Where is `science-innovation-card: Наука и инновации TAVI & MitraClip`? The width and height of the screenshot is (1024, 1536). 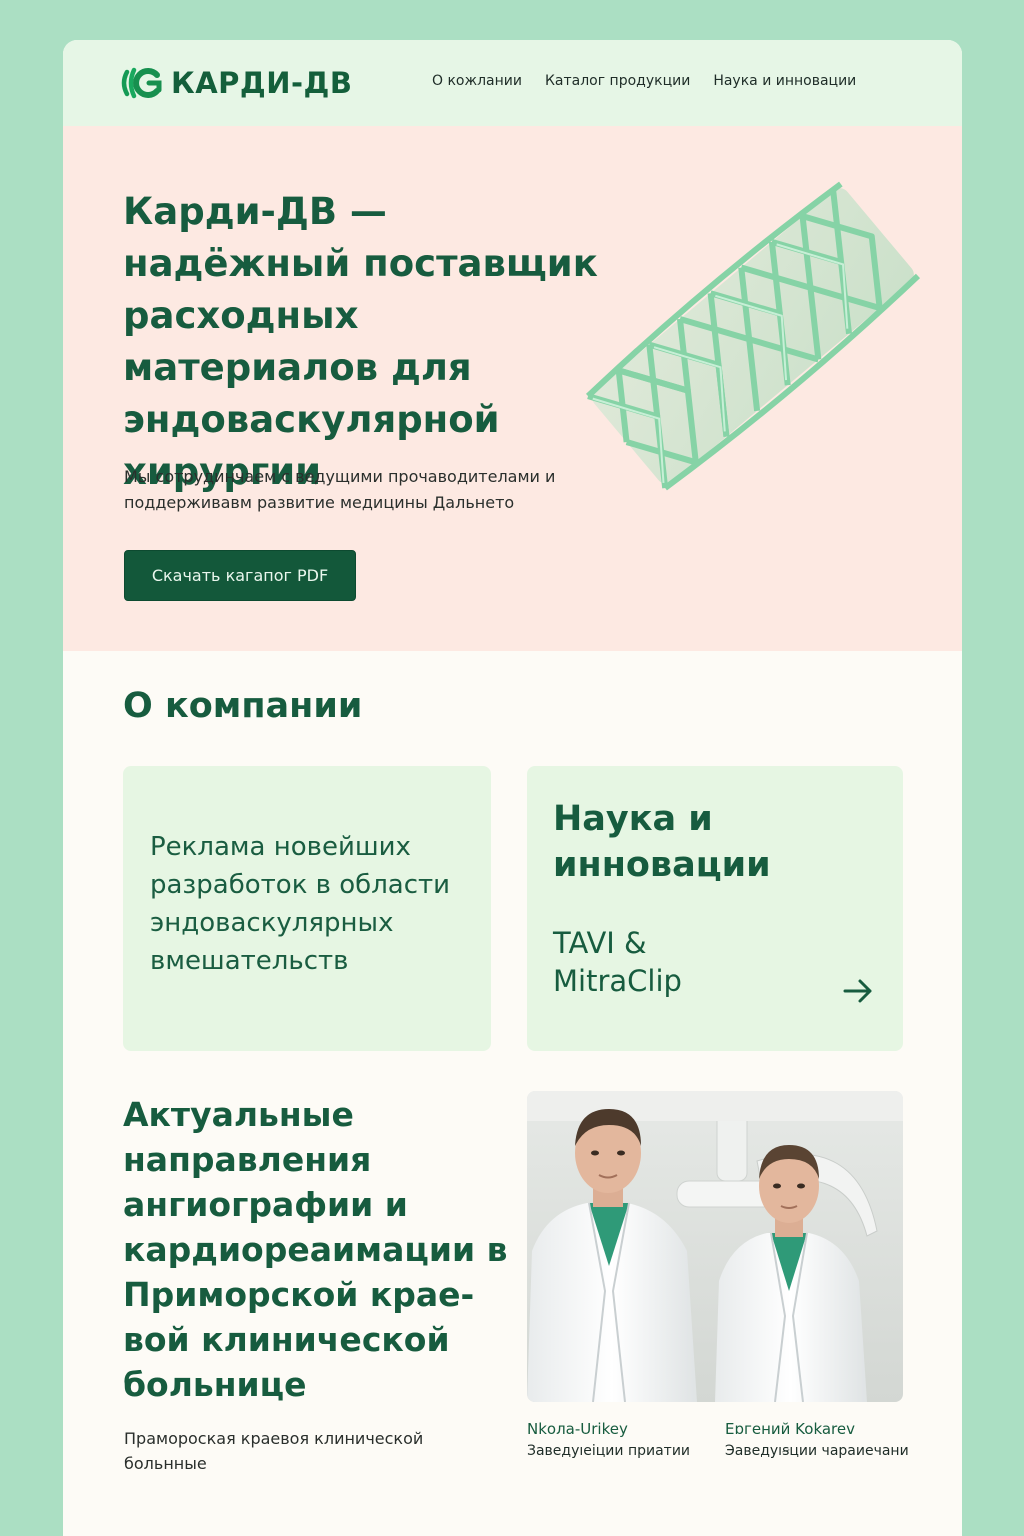 science-innovation-card: Наука и инновации TAVI & MitraClip is located at coordinates (715, 908).